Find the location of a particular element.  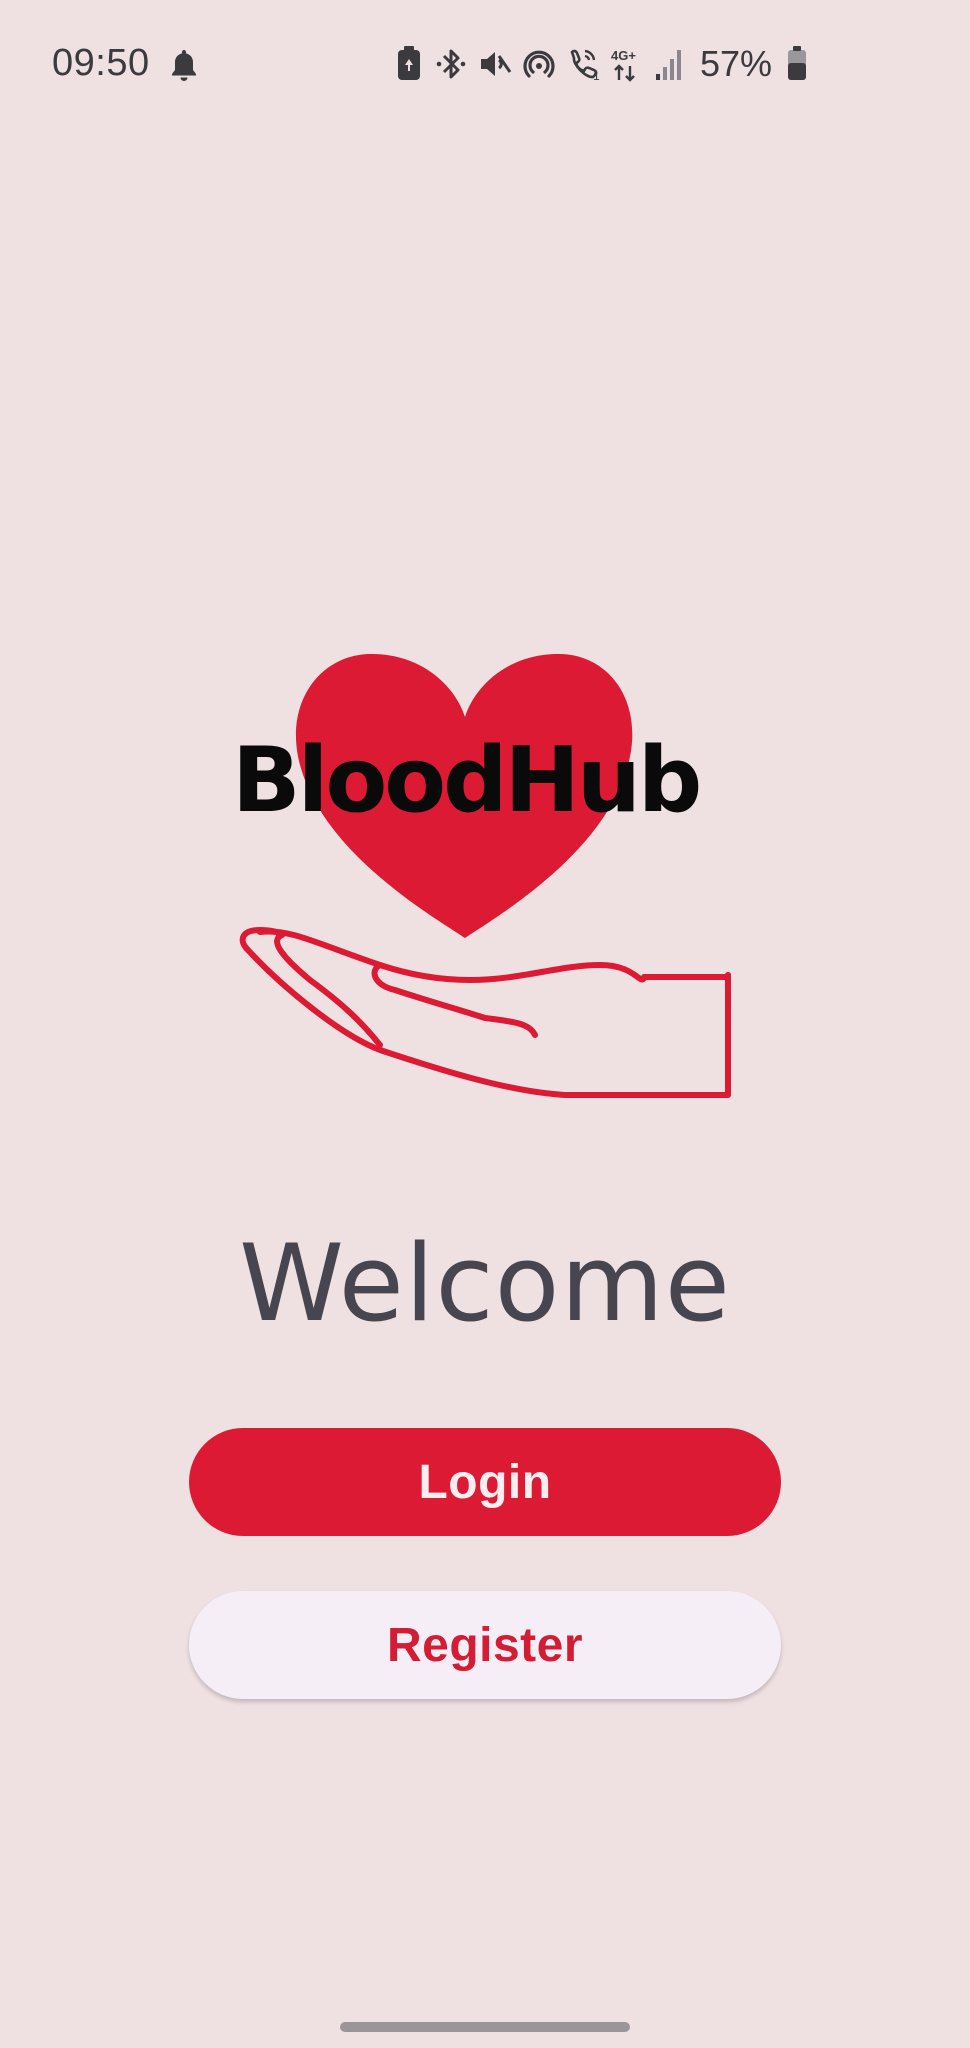

network-4g-icon: 4G+ is located at coordinates (623, 65).